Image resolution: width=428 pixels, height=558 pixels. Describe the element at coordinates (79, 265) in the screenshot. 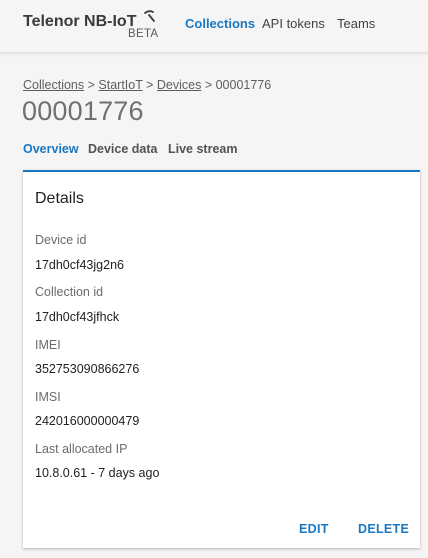

I see `field-value-device-id: 17dh0cf43jg2n6` at that location.